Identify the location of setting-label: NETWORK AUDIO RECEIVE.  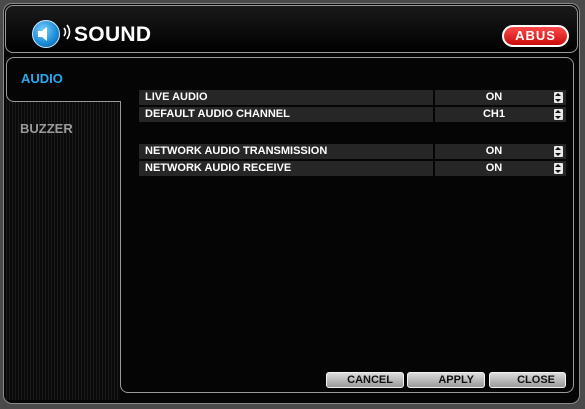
(286, 168).